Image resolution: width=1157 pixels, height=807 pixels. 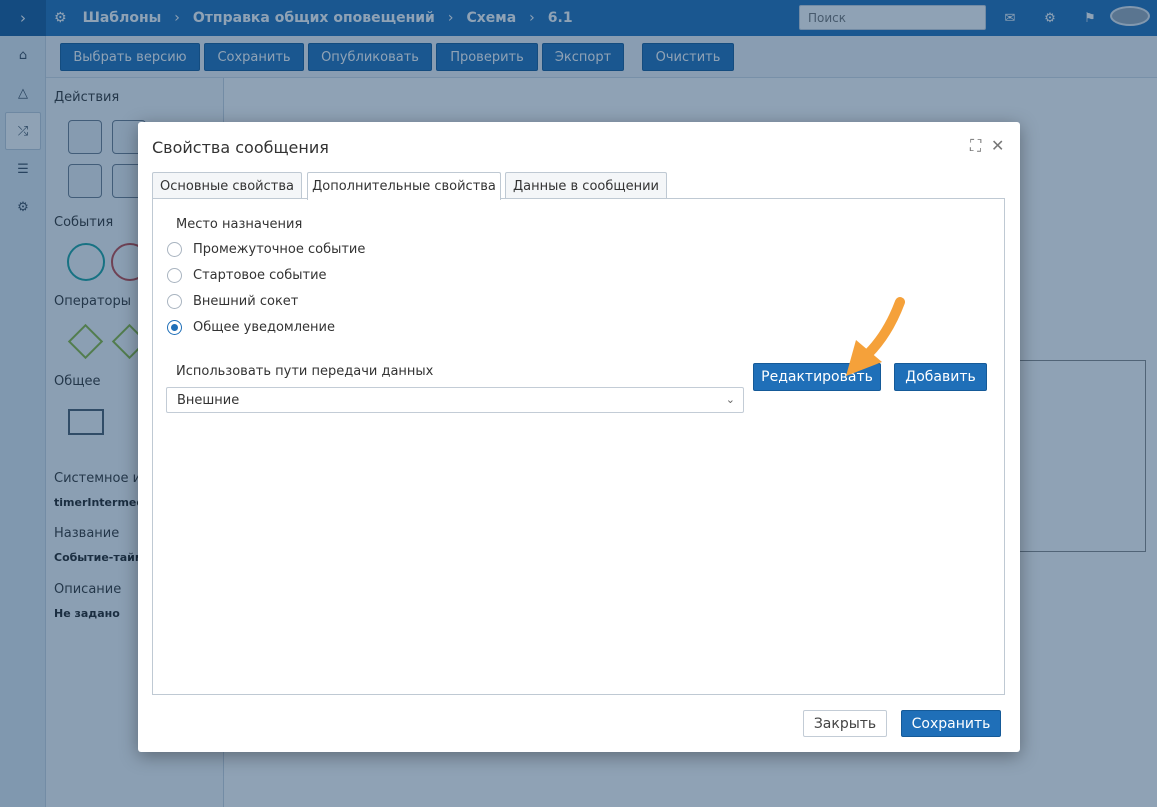 I want to click on radio-external-socket: Внешний сокет, so click(x=232, y=301).